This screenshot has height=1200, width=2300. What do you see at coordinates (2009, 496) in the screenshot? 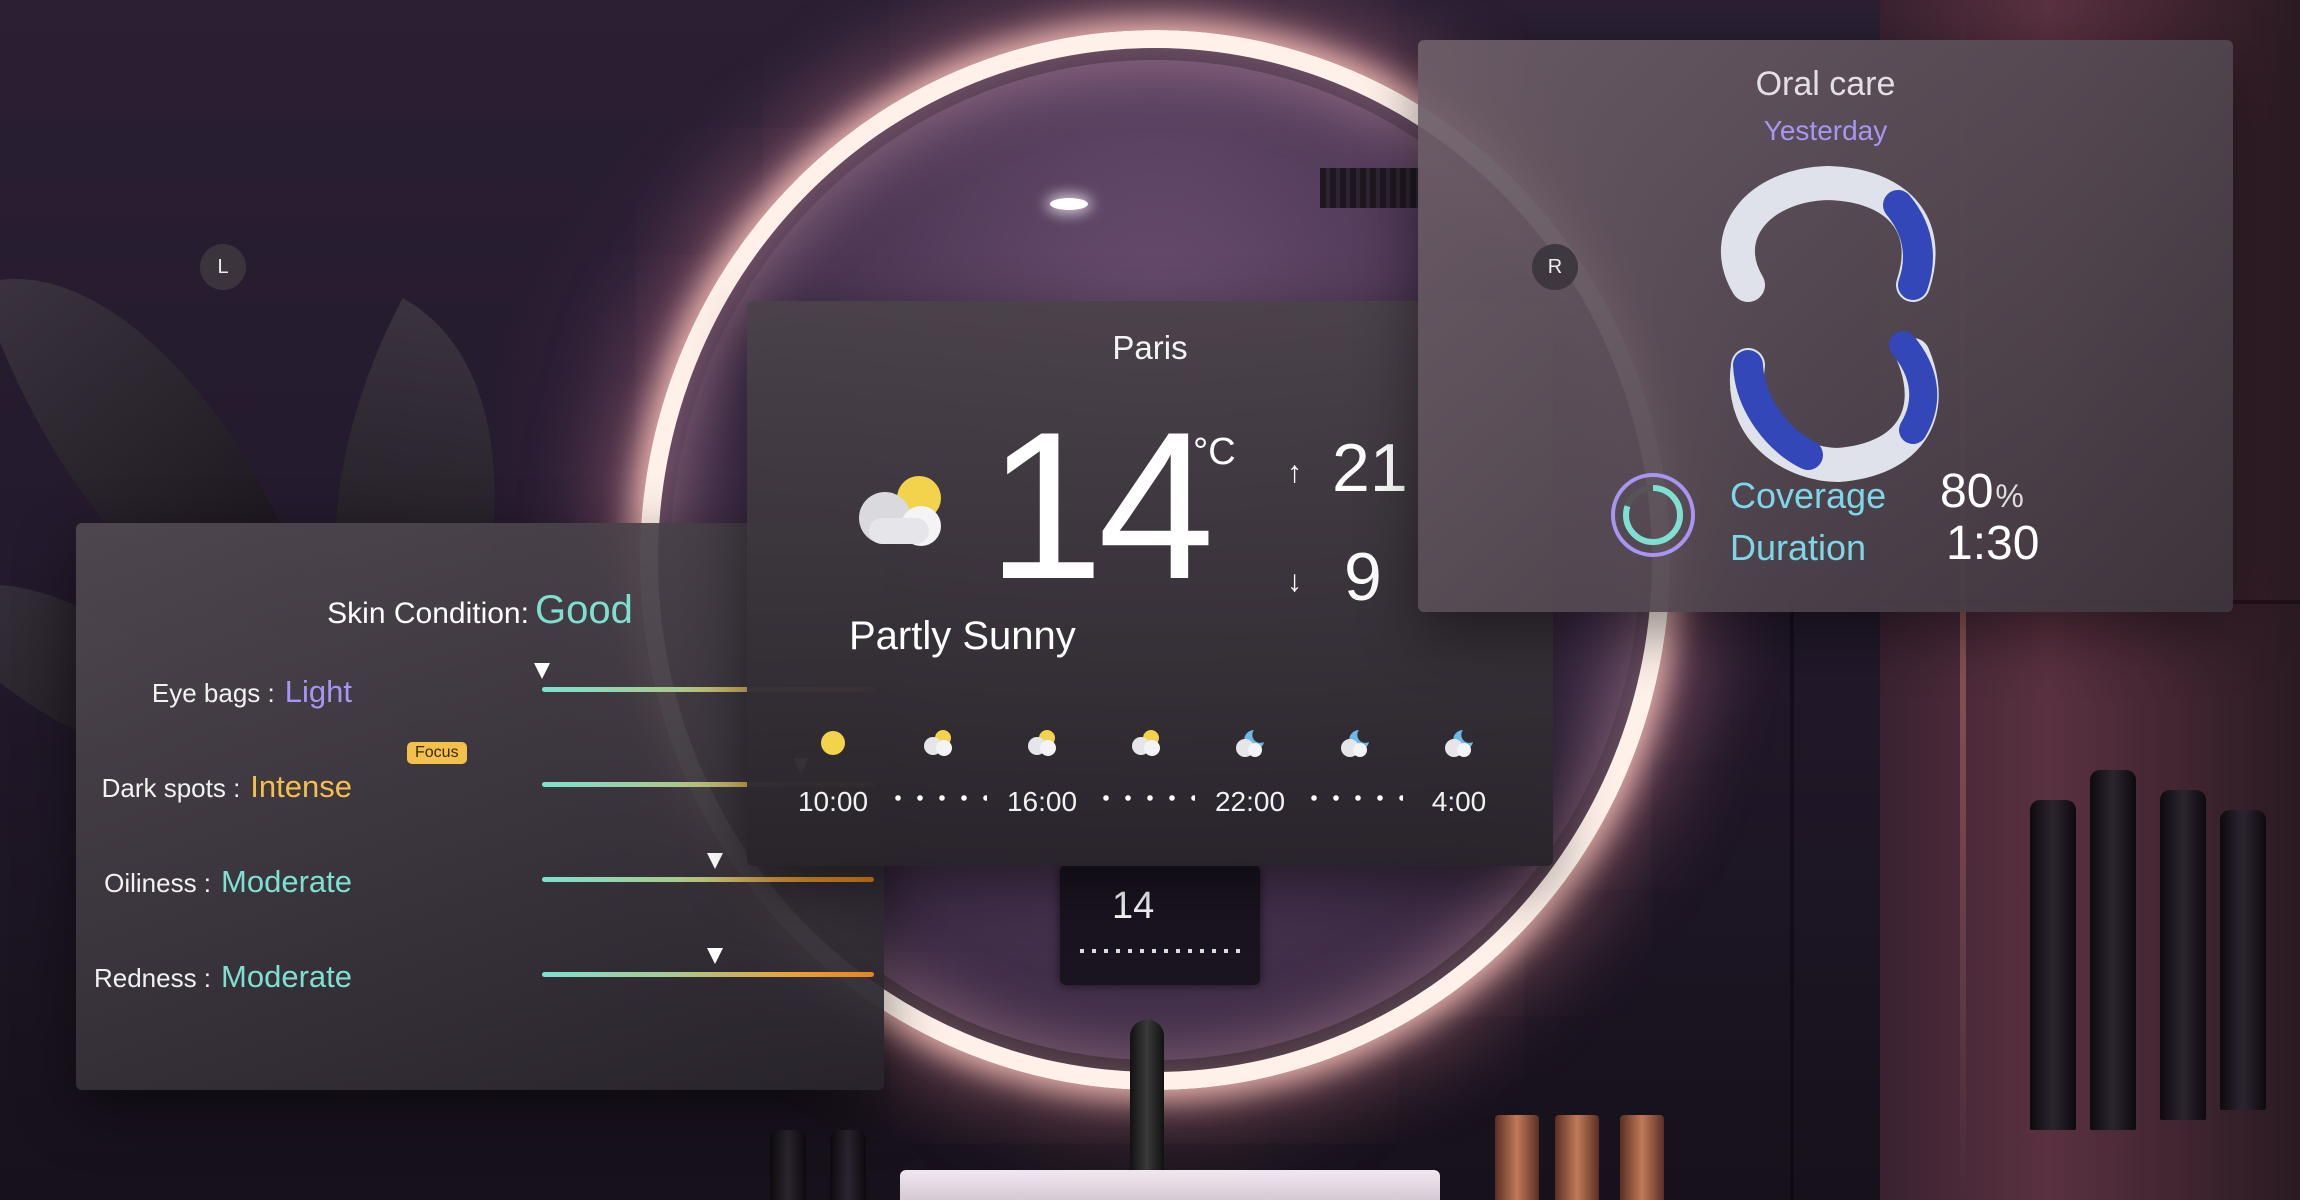
I see `coverage-unit: %` at bounding box center [2009, 496].